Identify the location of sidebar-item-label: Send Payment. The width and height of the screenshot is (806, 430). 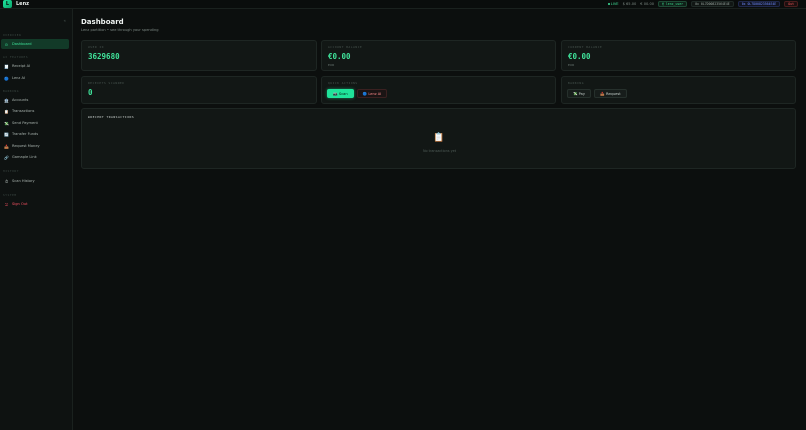
(25, 123).